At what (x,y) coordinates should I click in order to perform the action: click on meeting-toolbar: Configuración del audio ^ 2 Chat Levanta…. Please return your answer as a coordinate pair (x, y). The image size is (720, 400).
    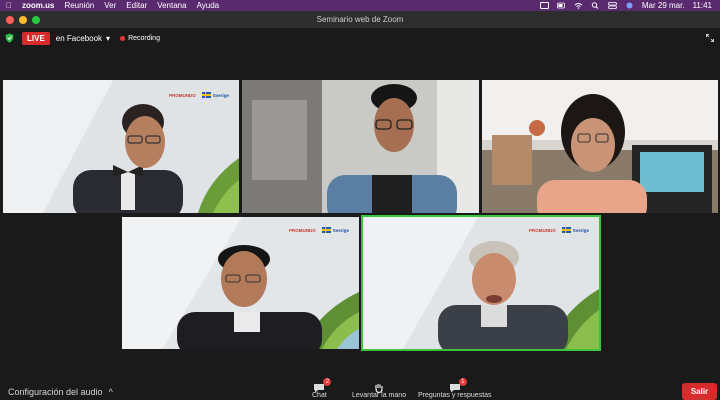
    Looking at the image, I should click on (360, 389).